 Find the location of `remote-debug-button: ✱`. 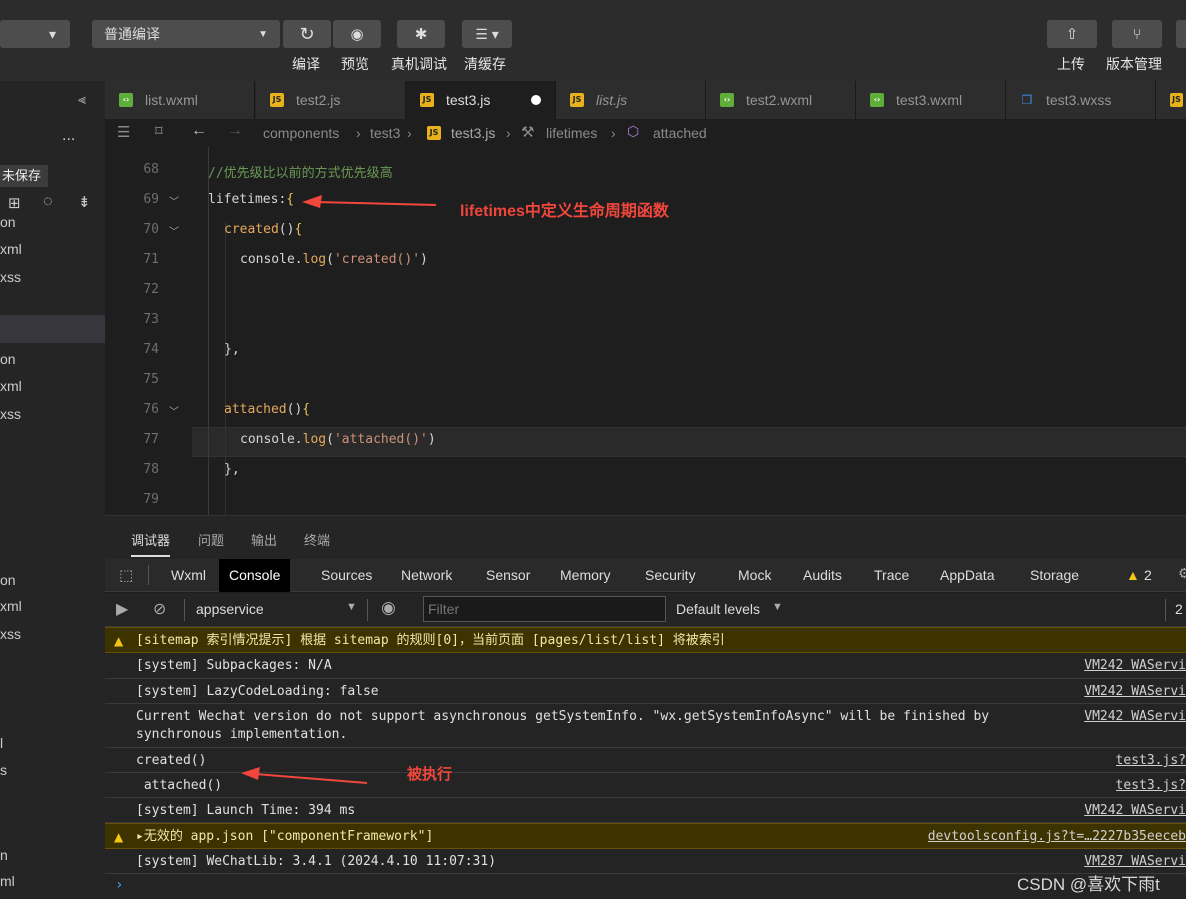

remote-debug-button: ✱ is located at coordinates (421, 34).